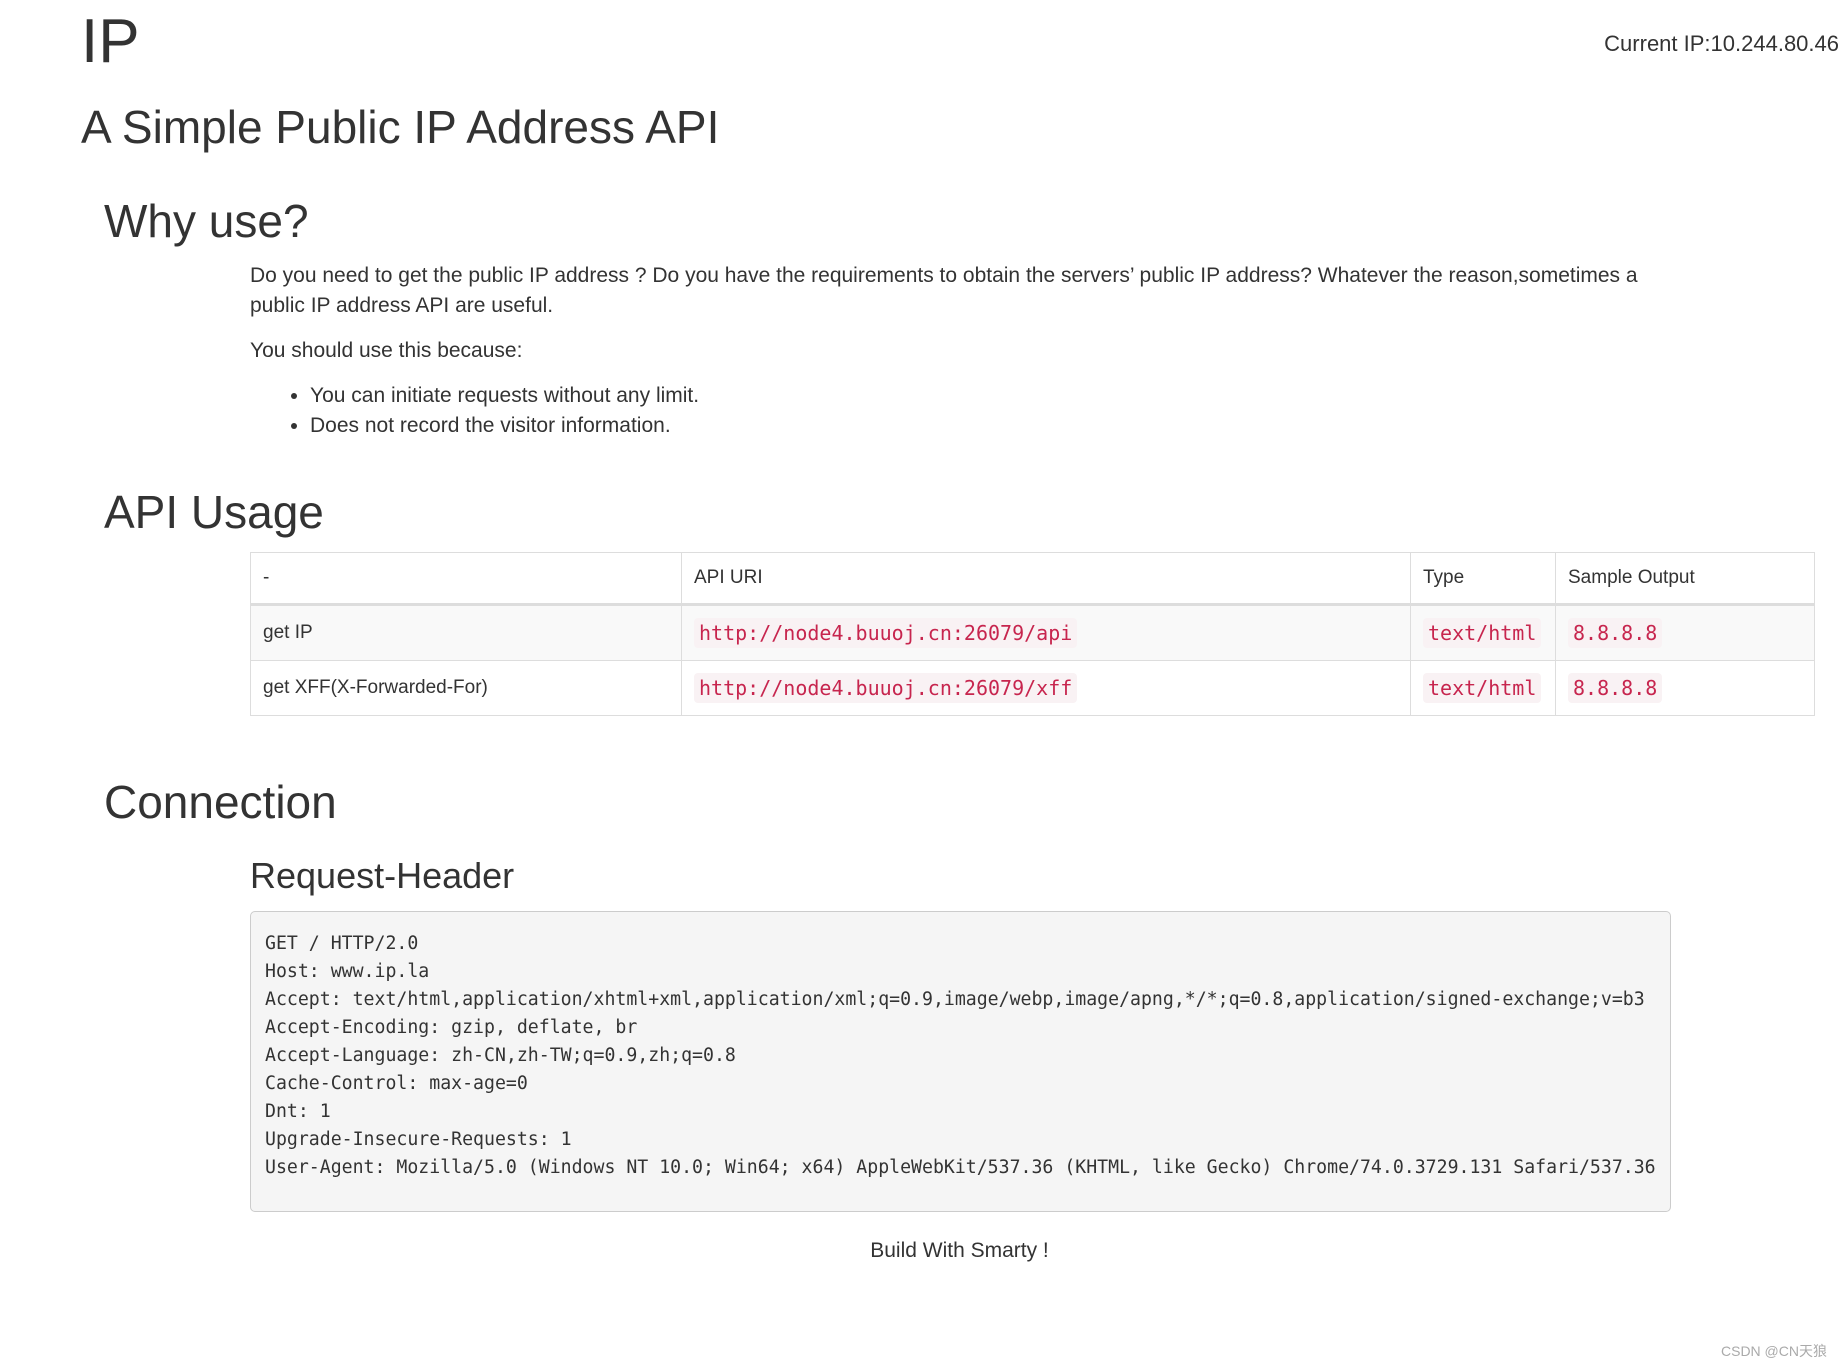  What do you see at coordinates (466, 579) in the screenshot?
I see `column-header-name: -` at bounding box center [466, 579].